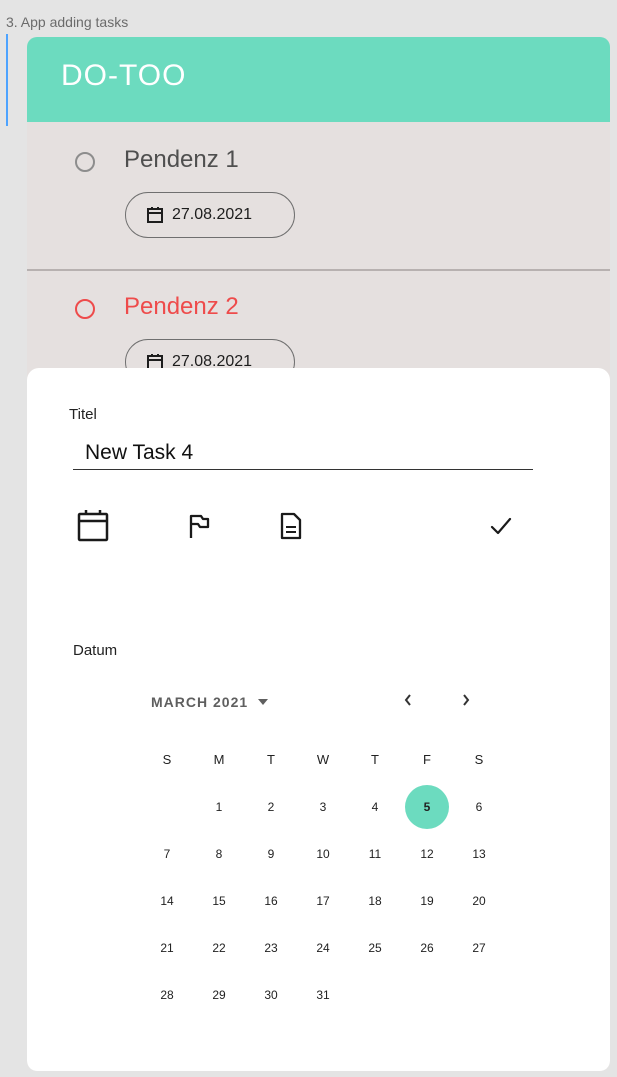 The image size is (617, 1077). I want to click on weekday-header: F, so click(427, 759).